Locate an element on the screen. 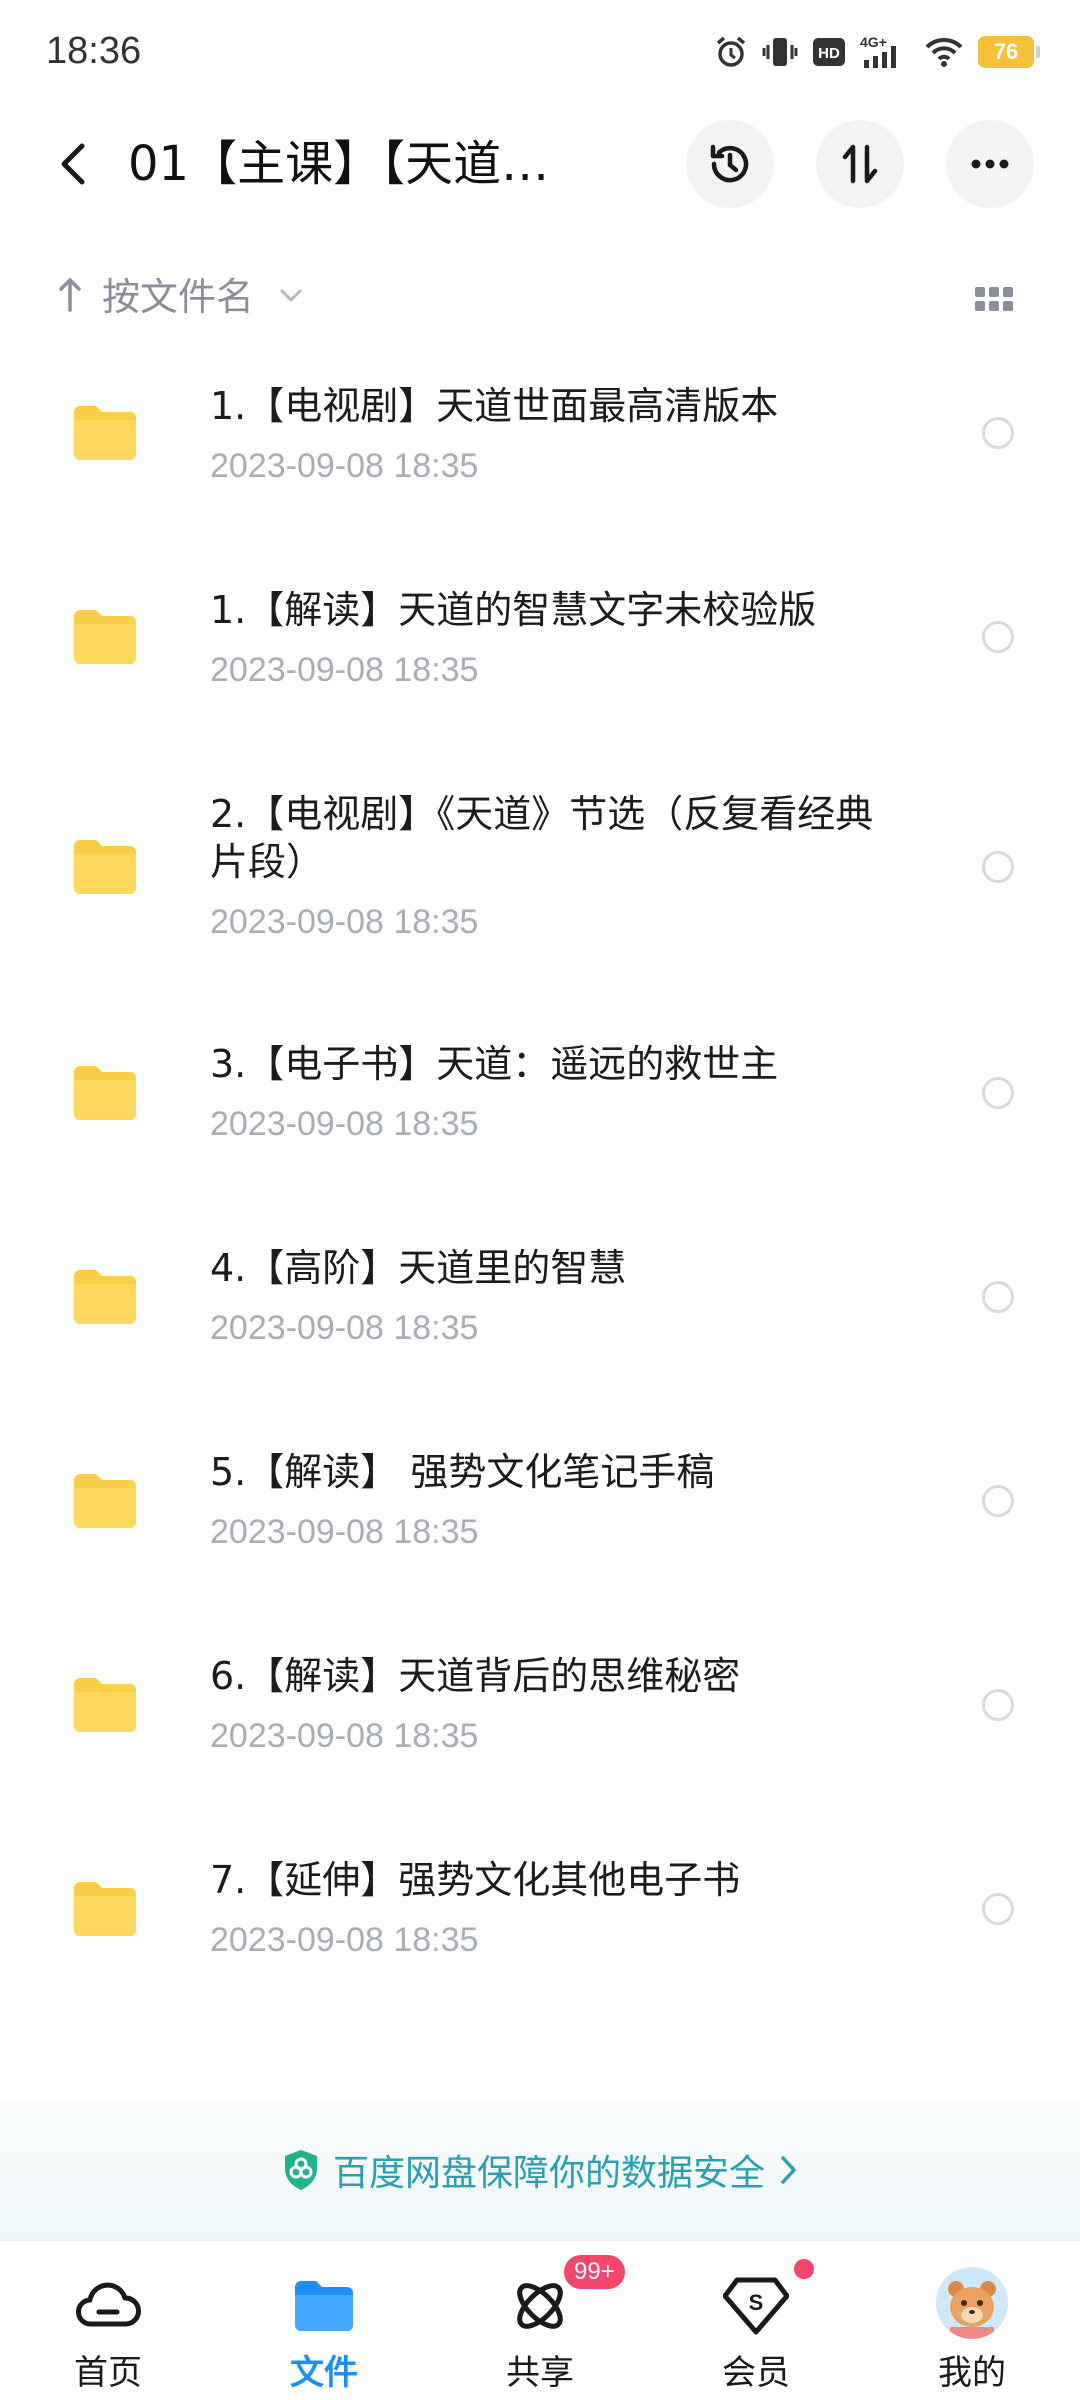 This screenshot has height=2400, width=1080. more-icon is located at coordinates (990, 164).